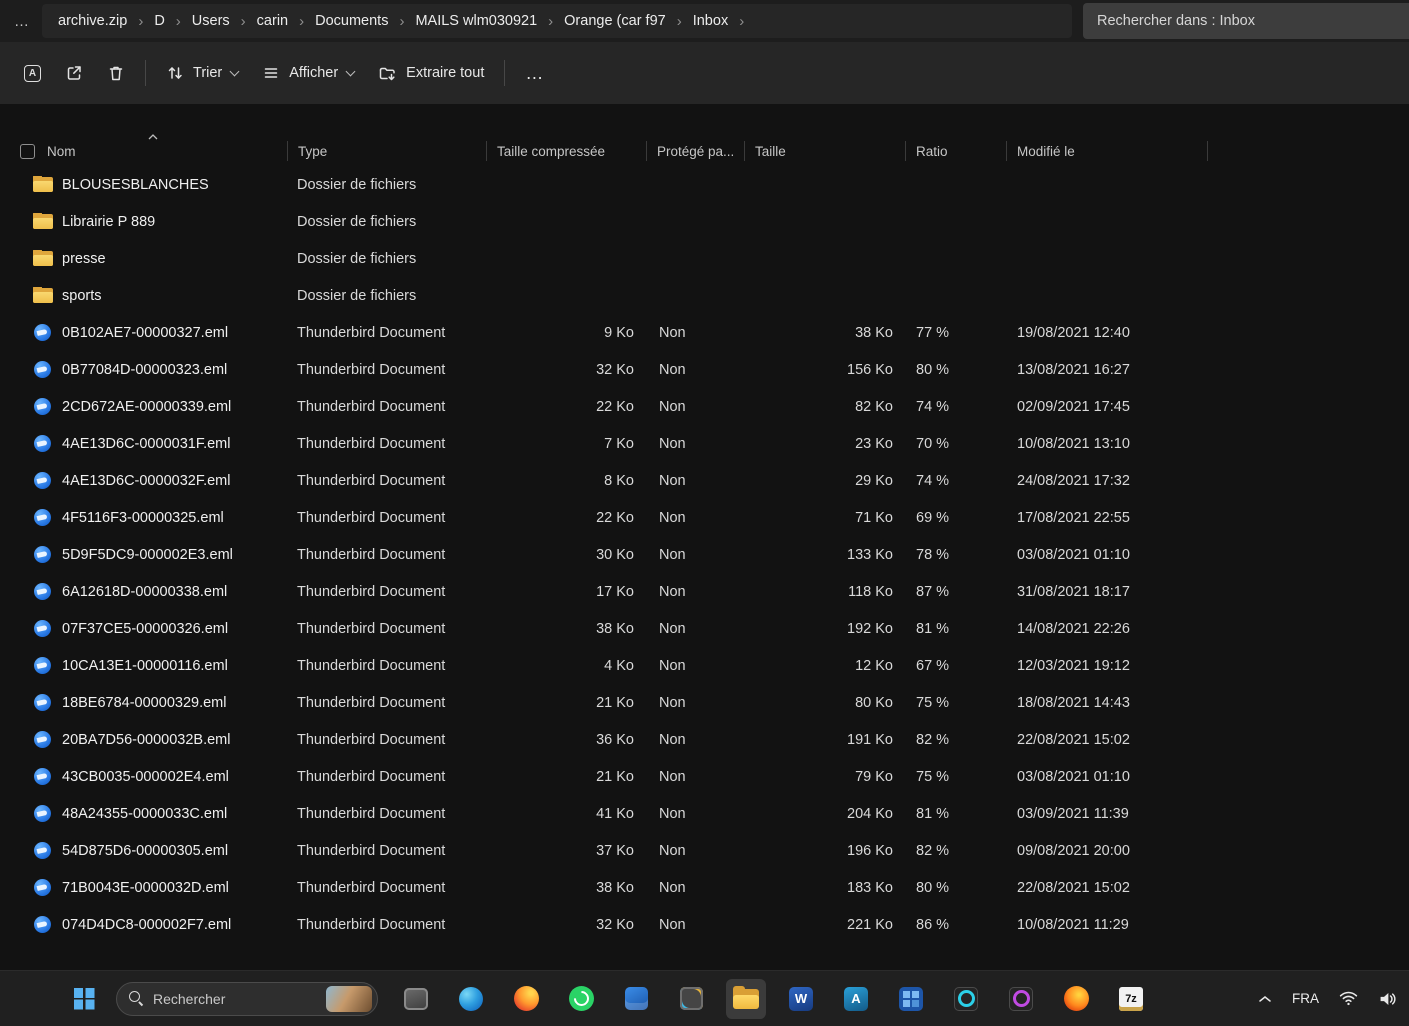 This screenshot has height=1026, width=1409. What do you see at coordinates (147, 406) in the screenshot?
I see `file-name: 2CD672AE-00000339.eml` at bounding box center [147, 406].